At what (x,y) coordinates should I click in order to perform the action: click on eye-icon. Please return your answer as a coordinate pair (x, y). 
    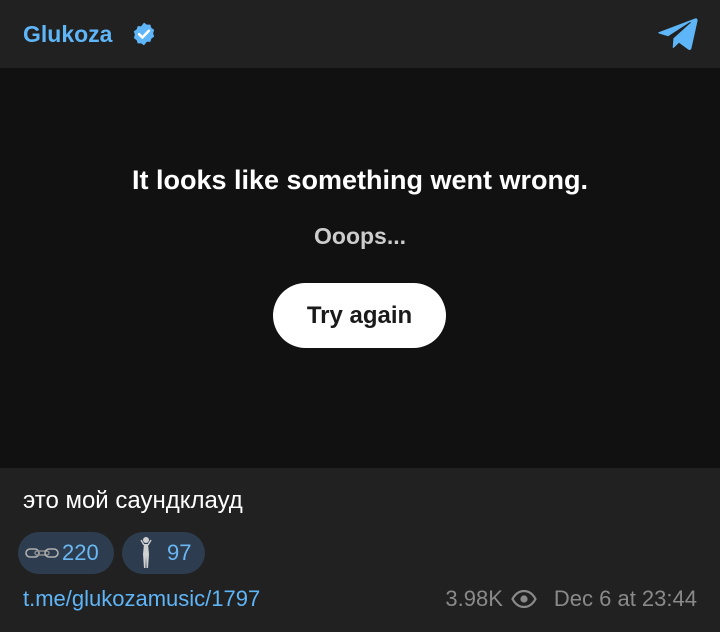
    Looking at the image, I should click on (524, 599).